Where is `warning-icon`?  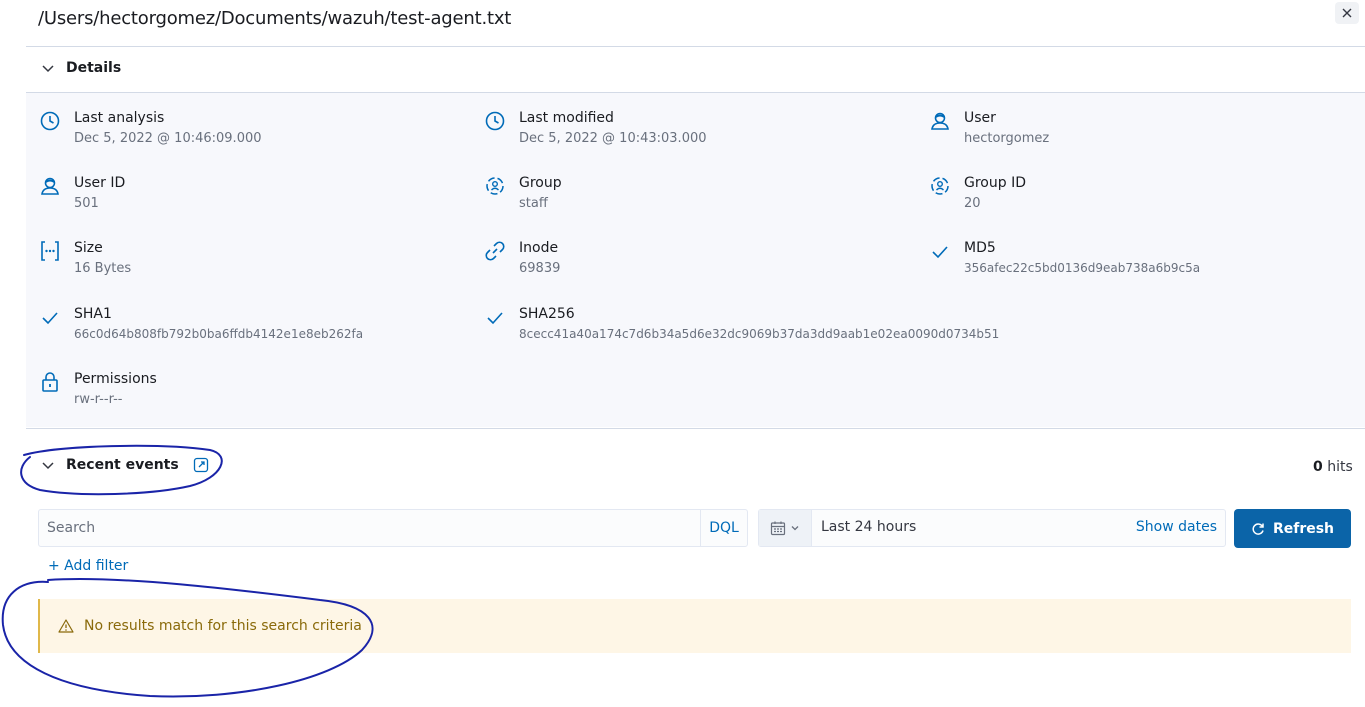 warning-icon is located at coordinates (66, 626).